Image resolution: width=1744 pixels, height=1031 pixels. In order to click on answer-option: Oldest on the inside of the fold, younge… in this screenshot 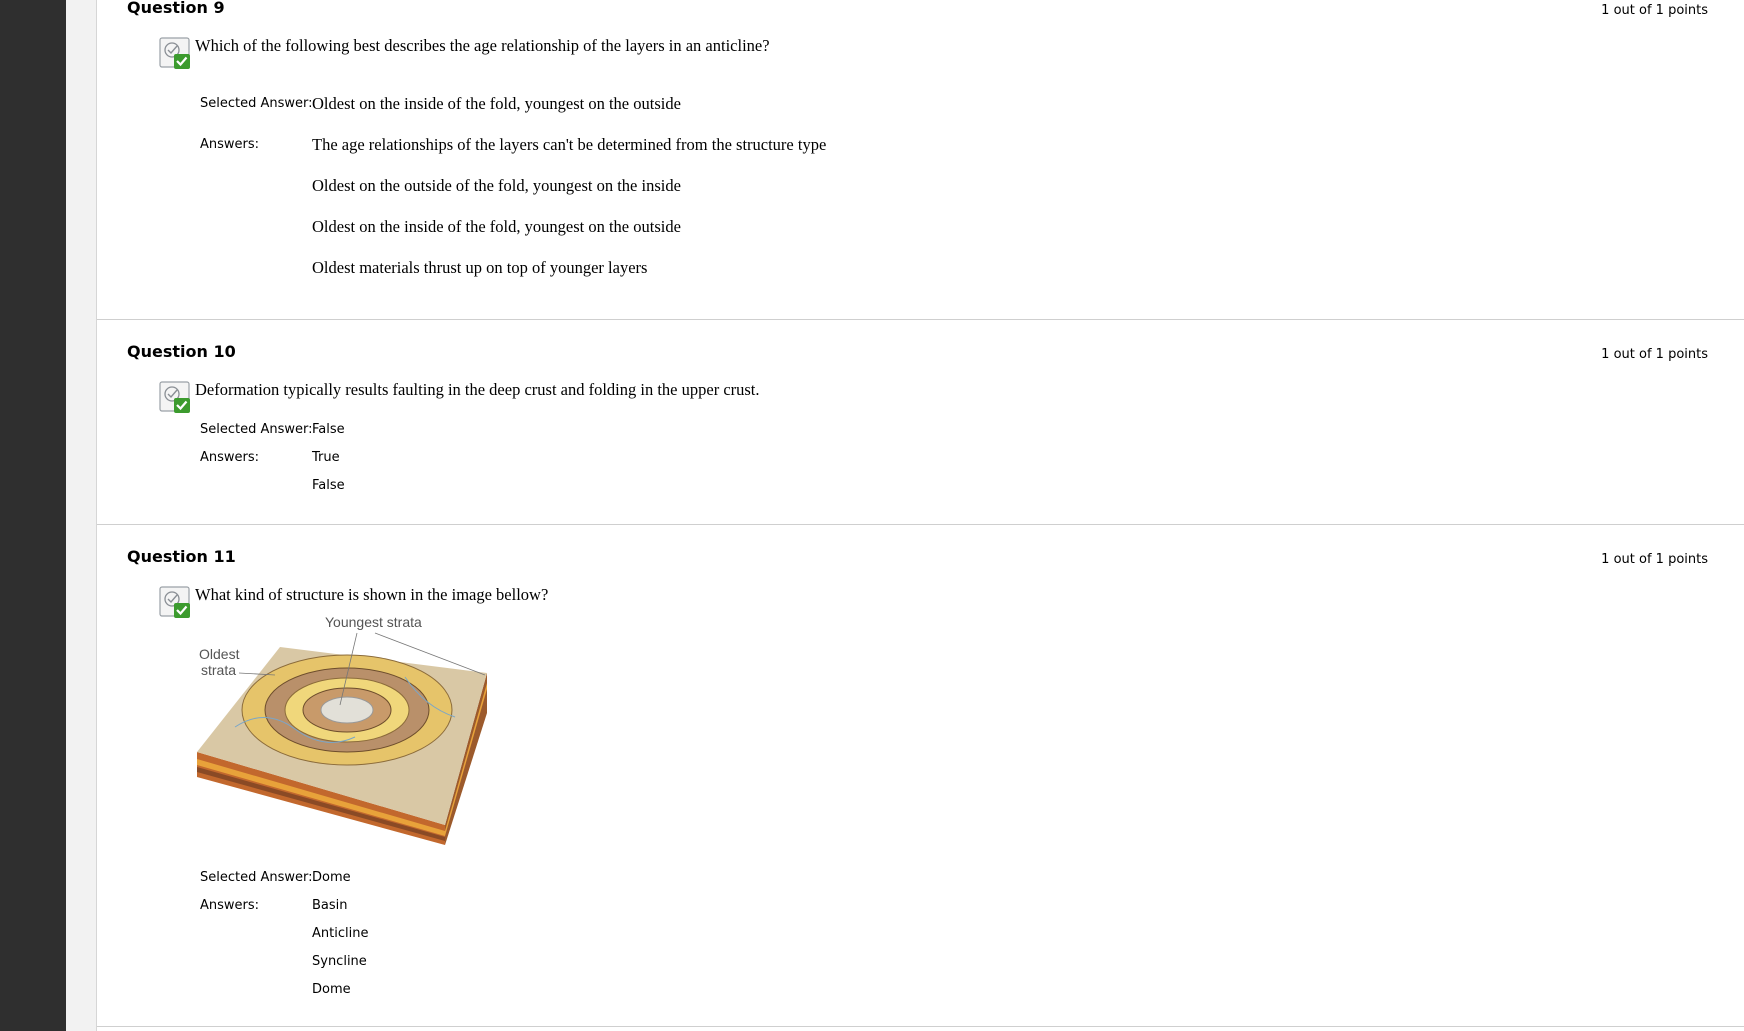, I will do `click(496, 226)`.